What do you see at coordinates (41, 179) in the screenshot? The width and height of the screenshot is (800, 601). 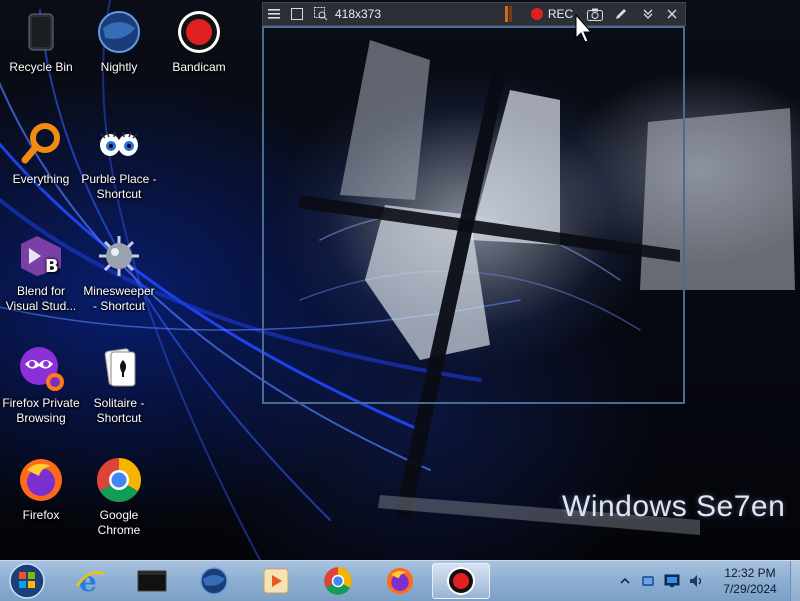 I see `icon-label: Everything` at bounding box center [41, 179].